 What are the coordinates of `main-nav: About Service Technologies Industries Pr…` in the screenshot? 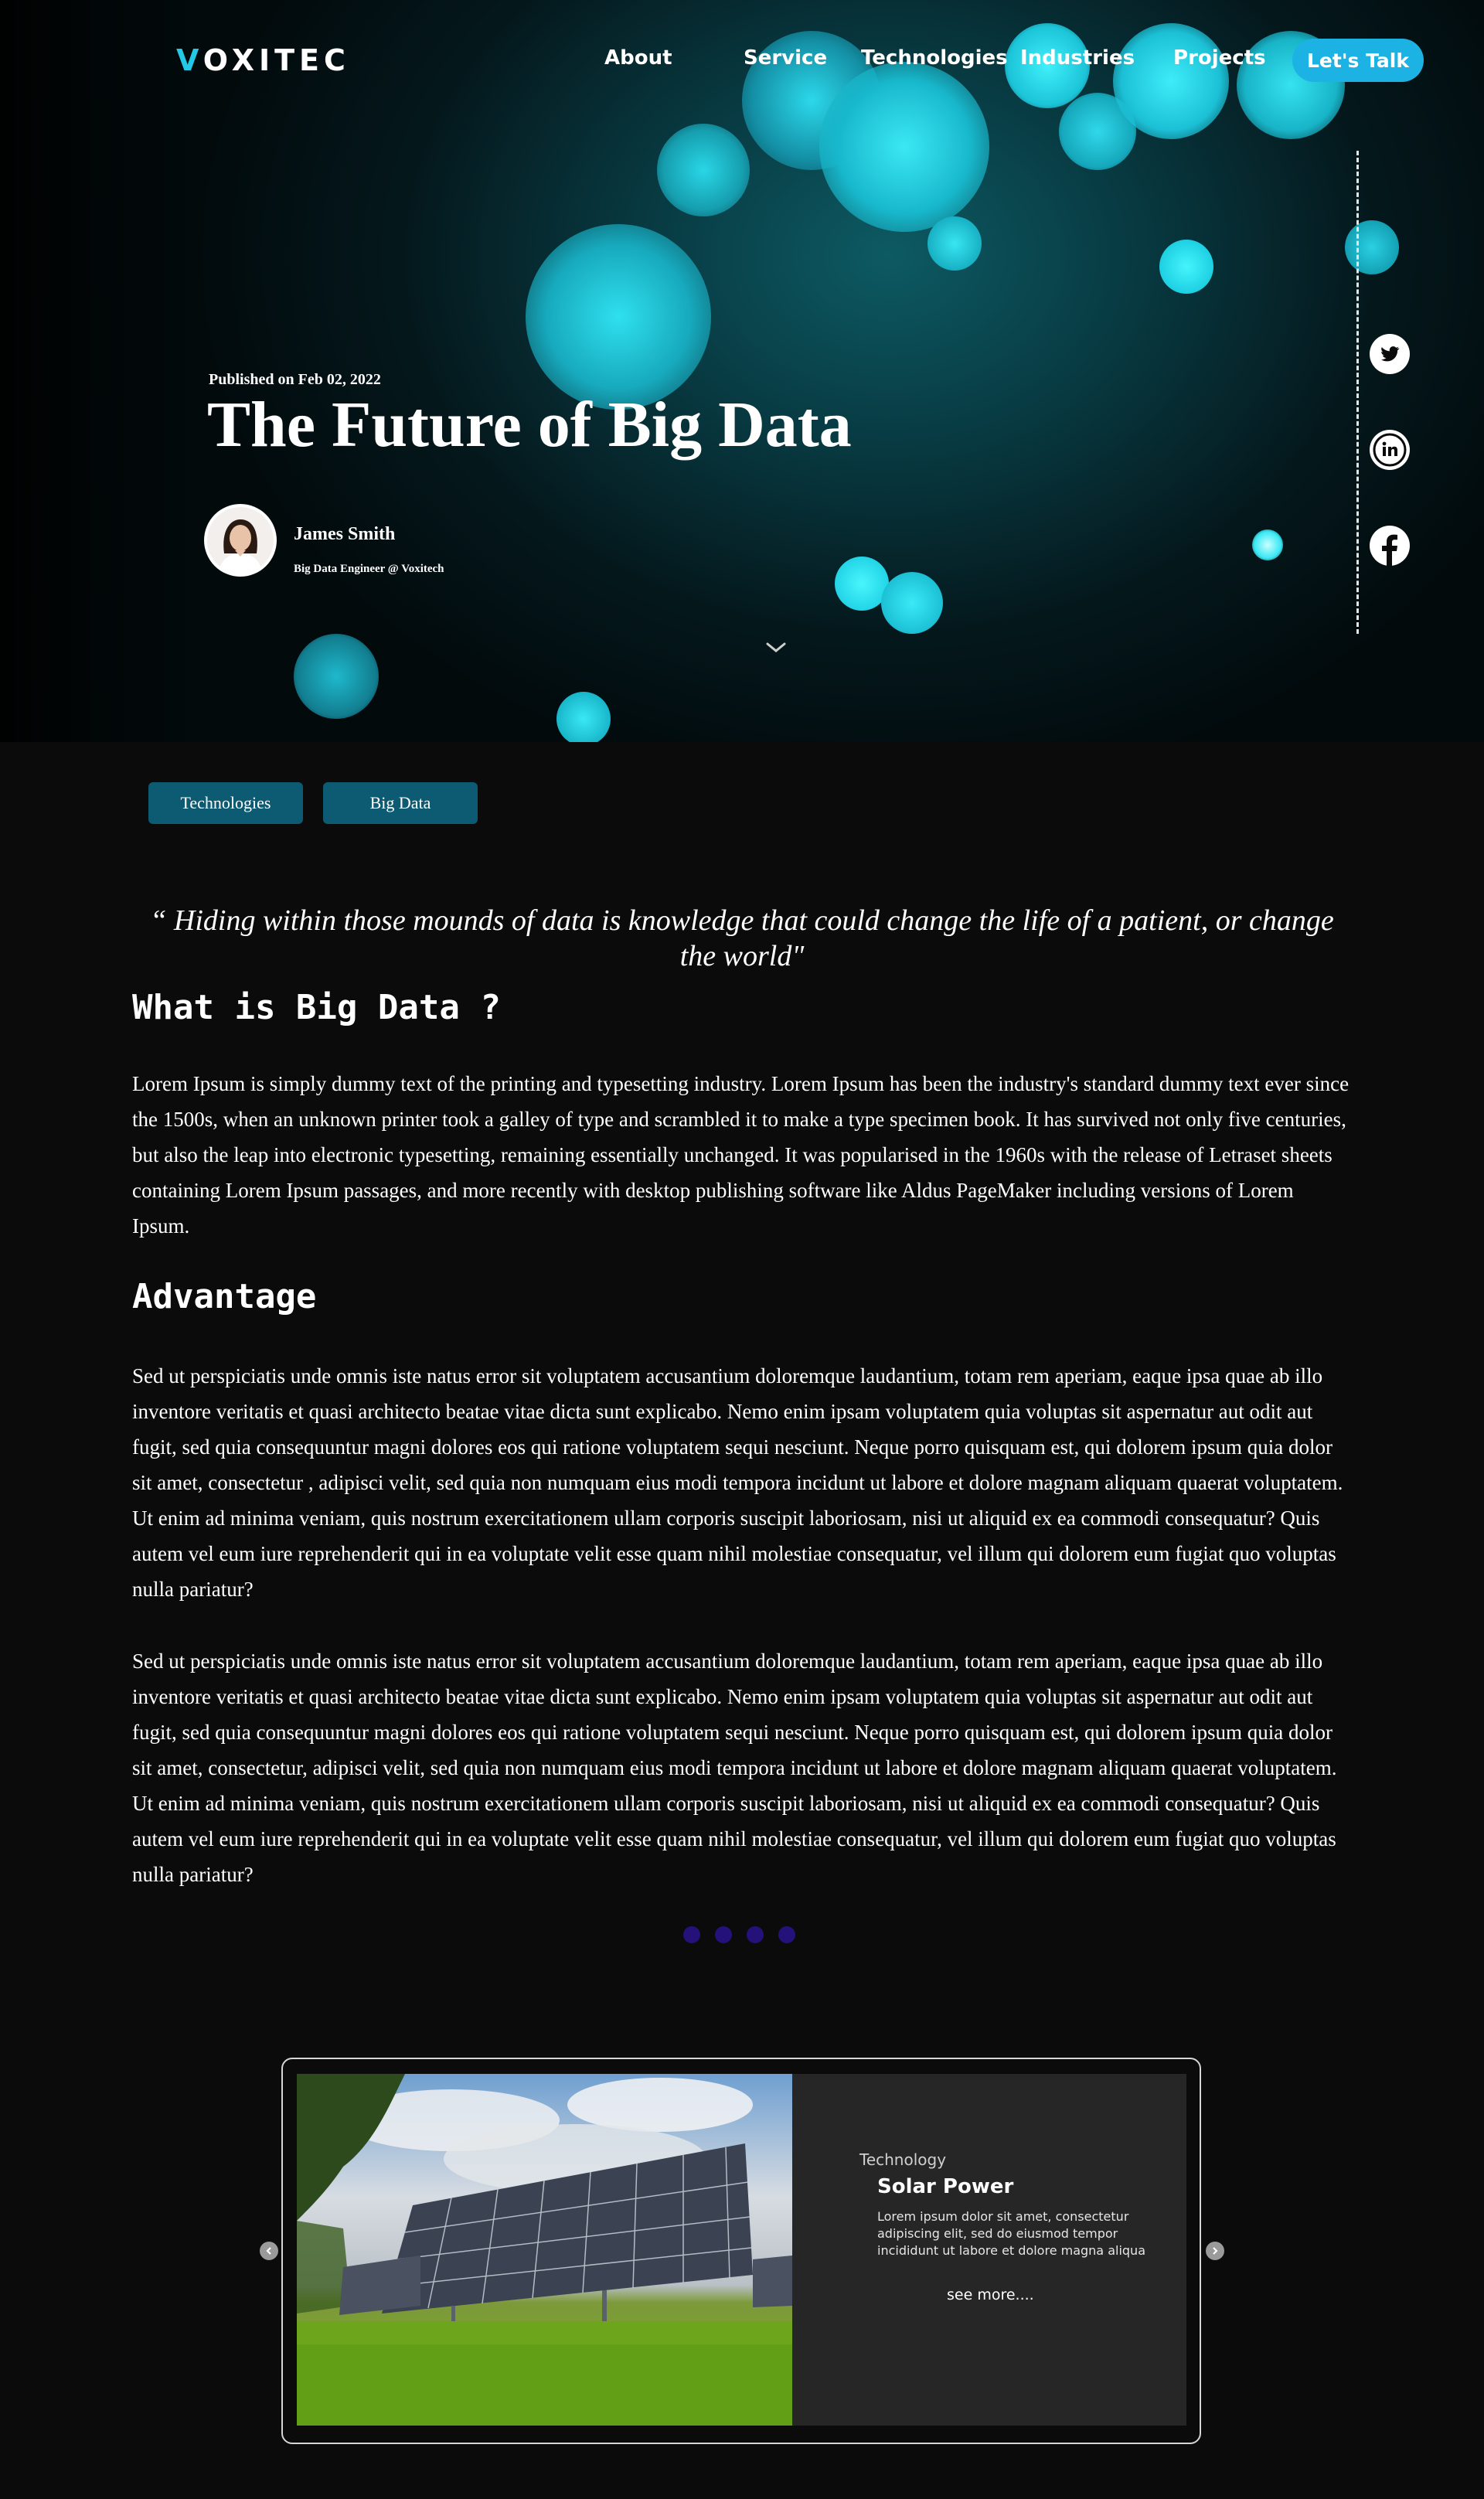 It's located at (742, 61).